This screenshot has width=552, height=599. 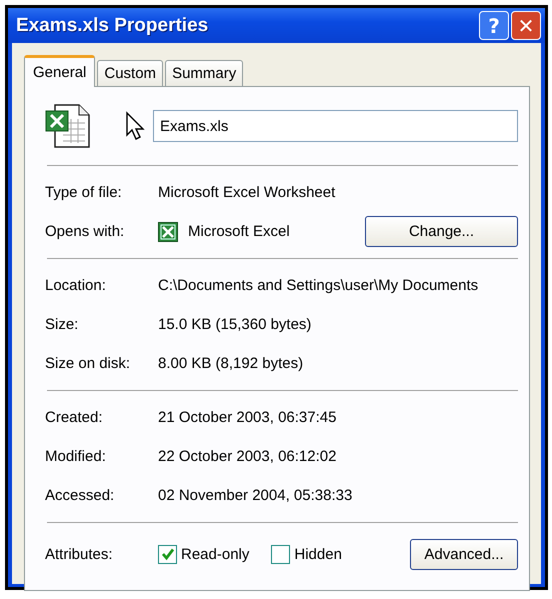 What do you see at coordinates (79, 554) in the screenshot?
I see `field-label: Attributes:` at bounding box center [79, 554].